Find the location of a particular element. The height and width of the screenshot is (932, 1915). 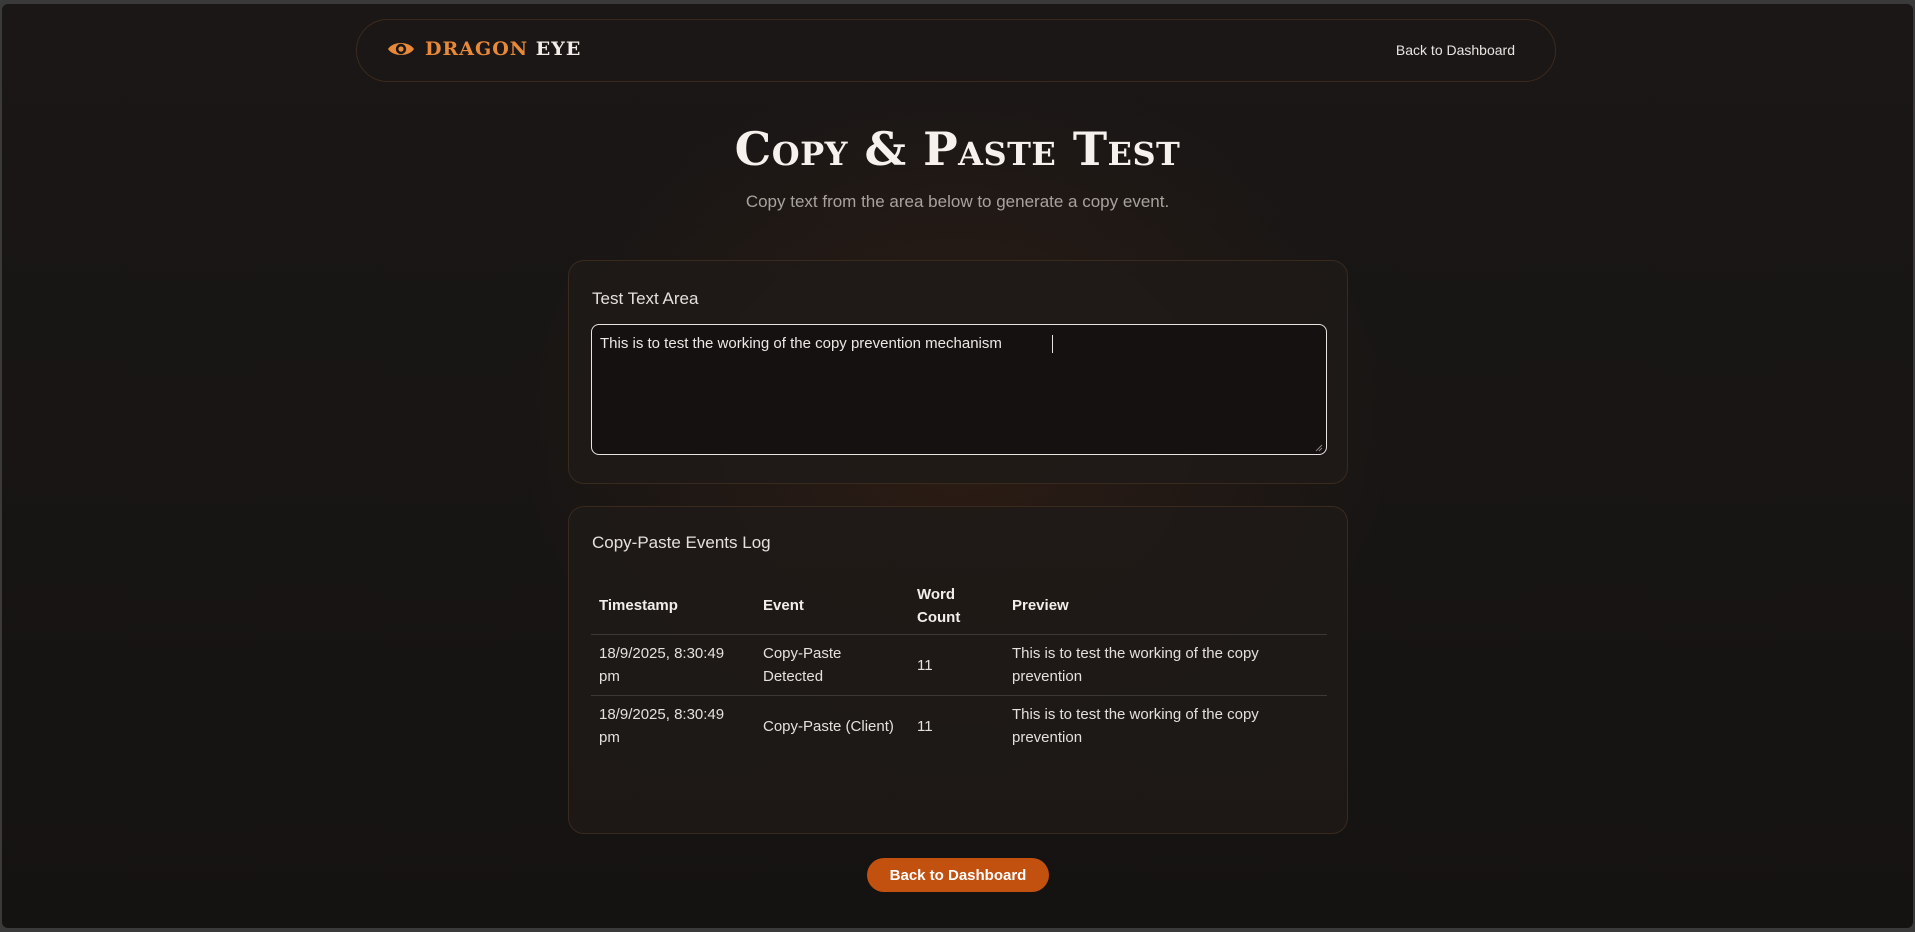

brand-name-eye: EYE is located at coordinates (558, 49).